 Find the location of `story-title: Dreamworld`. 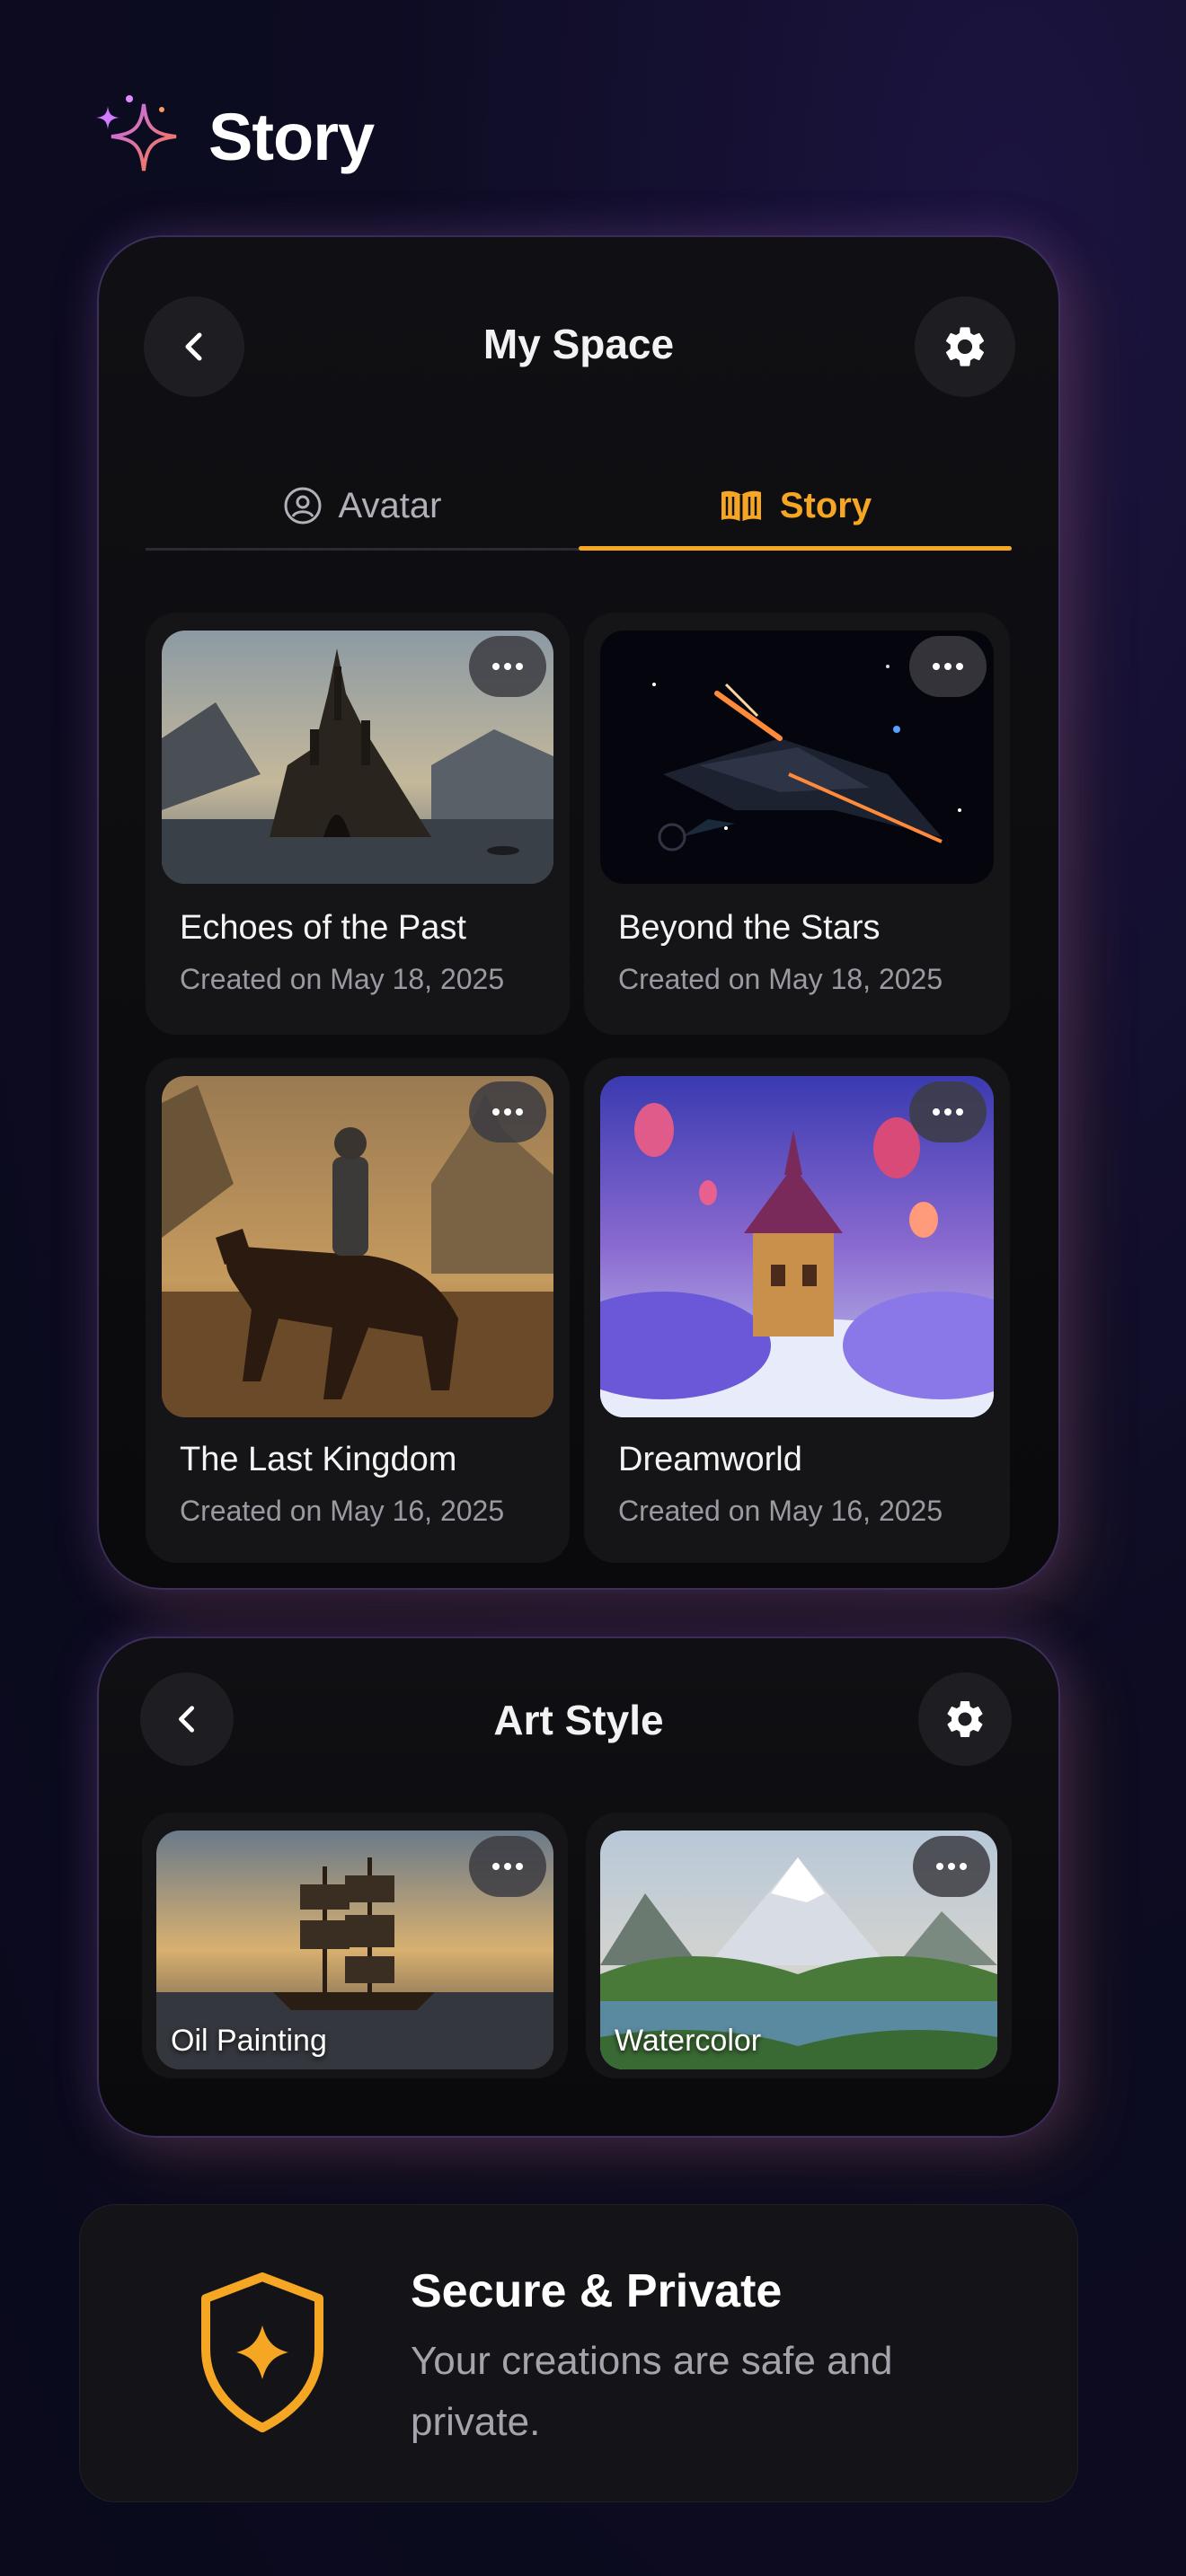

story-title: Dreamworld is located at coordinates (710, 1459).